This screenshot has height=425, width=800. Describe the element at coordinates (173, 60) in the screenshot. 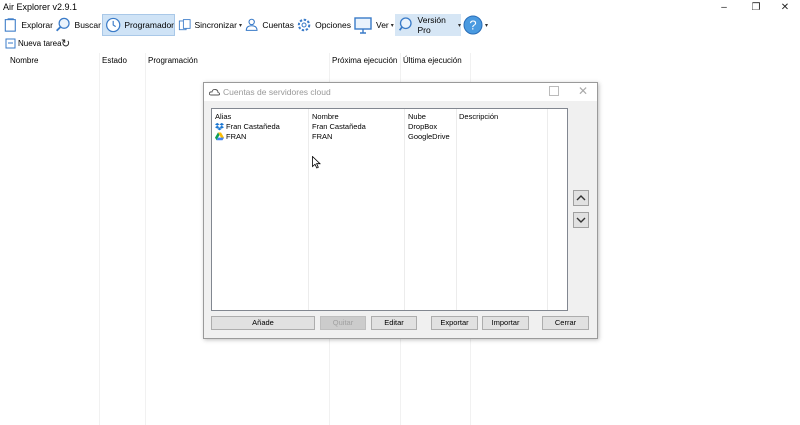

I see `column-header-programacion: Programación` at that location.